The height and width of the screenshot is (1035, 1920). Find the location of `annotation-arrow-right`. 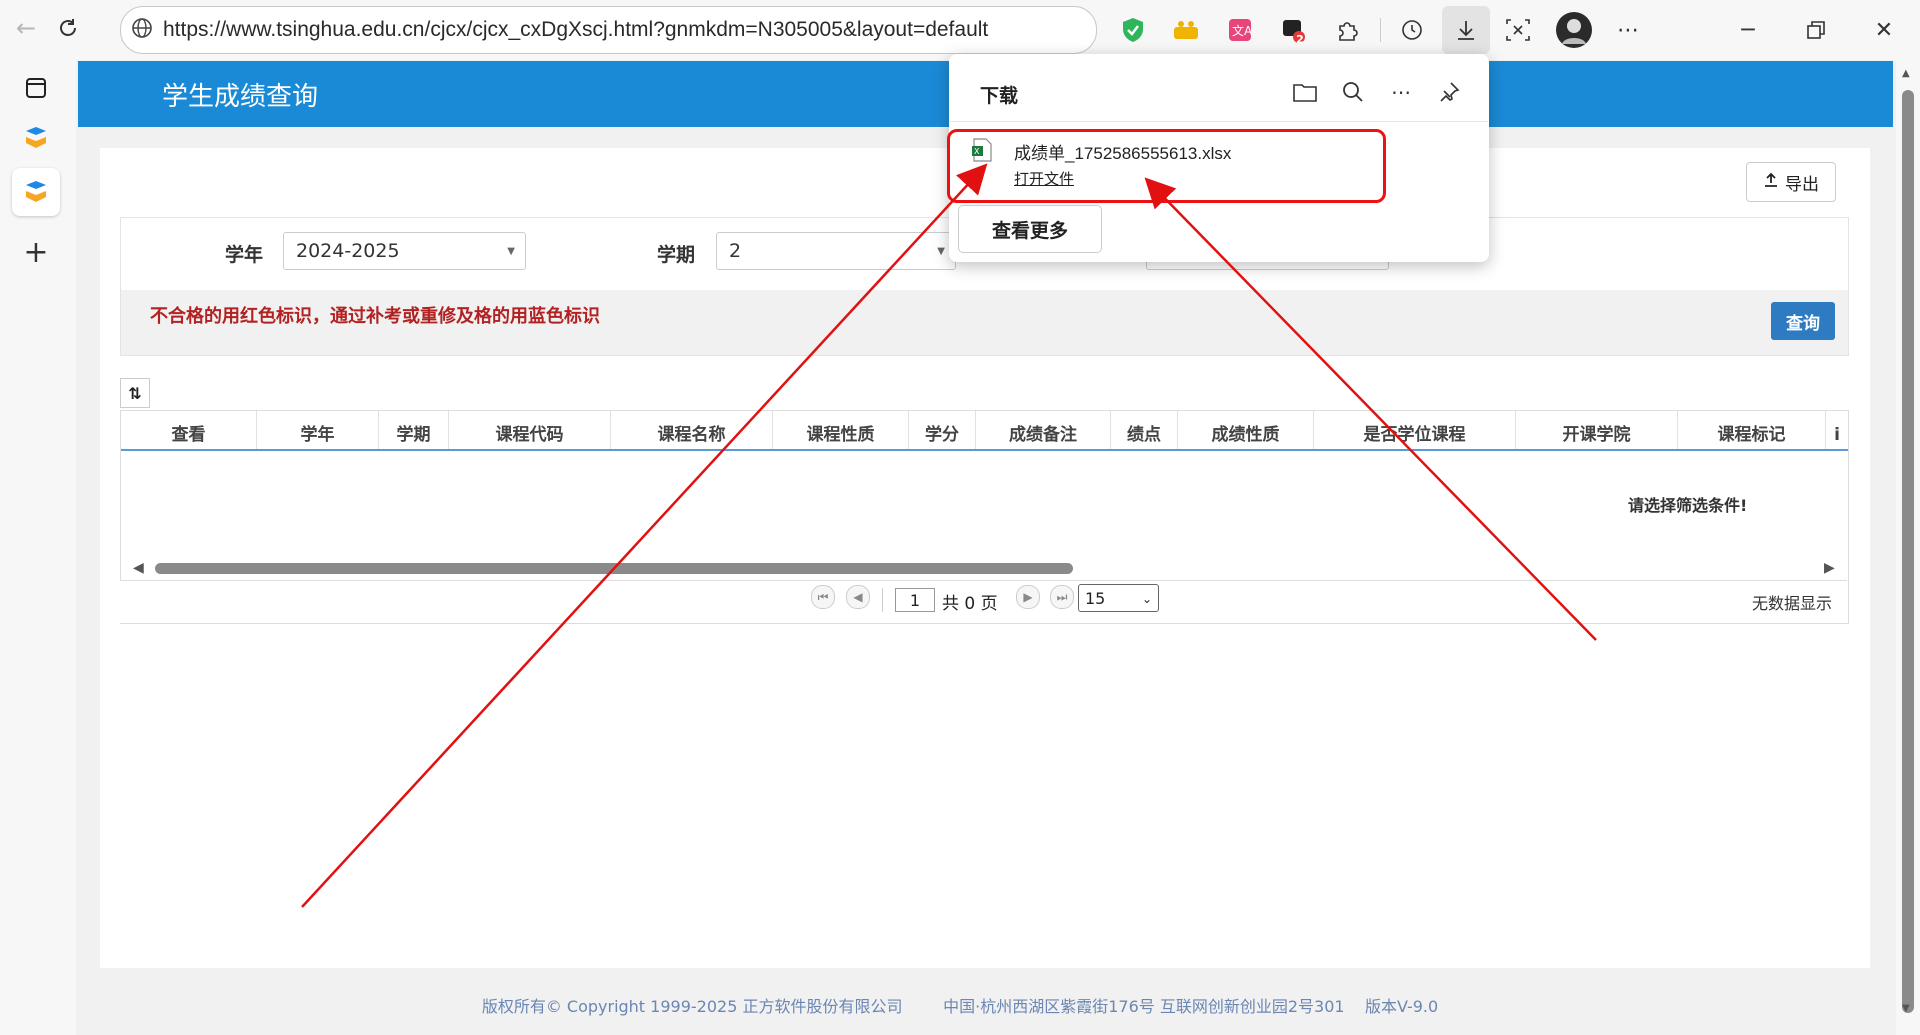

annotation-arrow-right is located at coordinates (1370, 409).